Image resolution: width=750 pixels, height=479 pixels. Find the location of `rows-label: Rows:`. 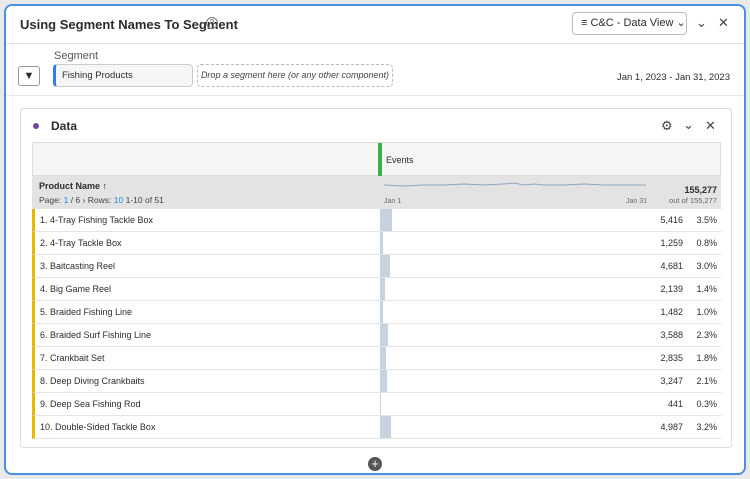

rows-label: Rows: is located at coordinates (99, 200).